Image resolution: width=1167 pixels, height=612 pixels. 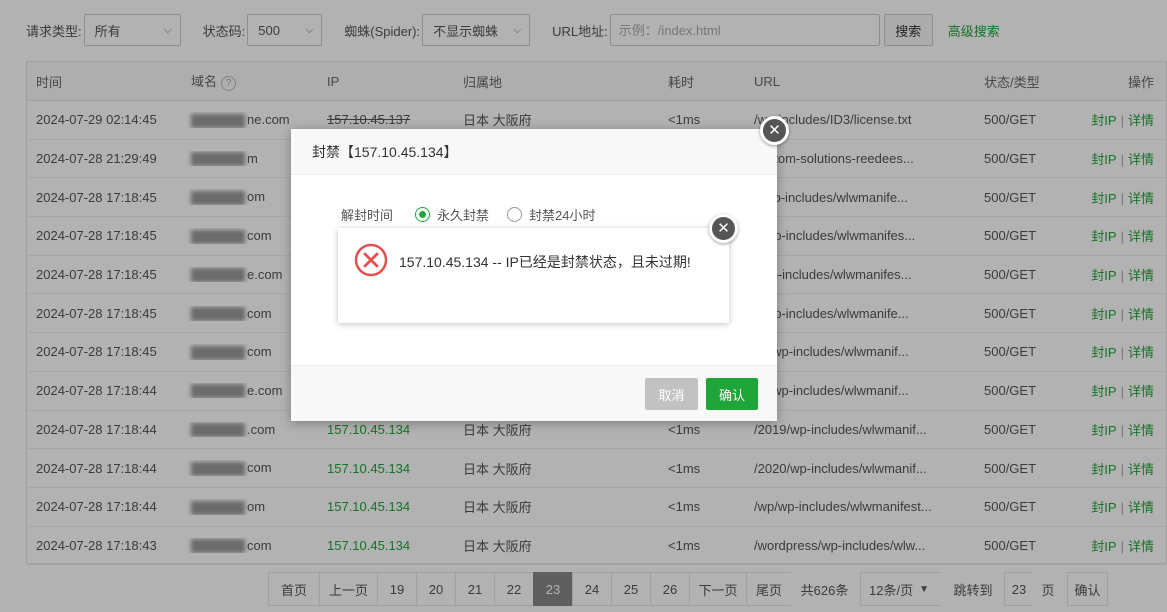 I want to click on error-message-text: 157.10.45.134 -- IP已经是封禁状态，且未过期!, so click(x=545, y=262).